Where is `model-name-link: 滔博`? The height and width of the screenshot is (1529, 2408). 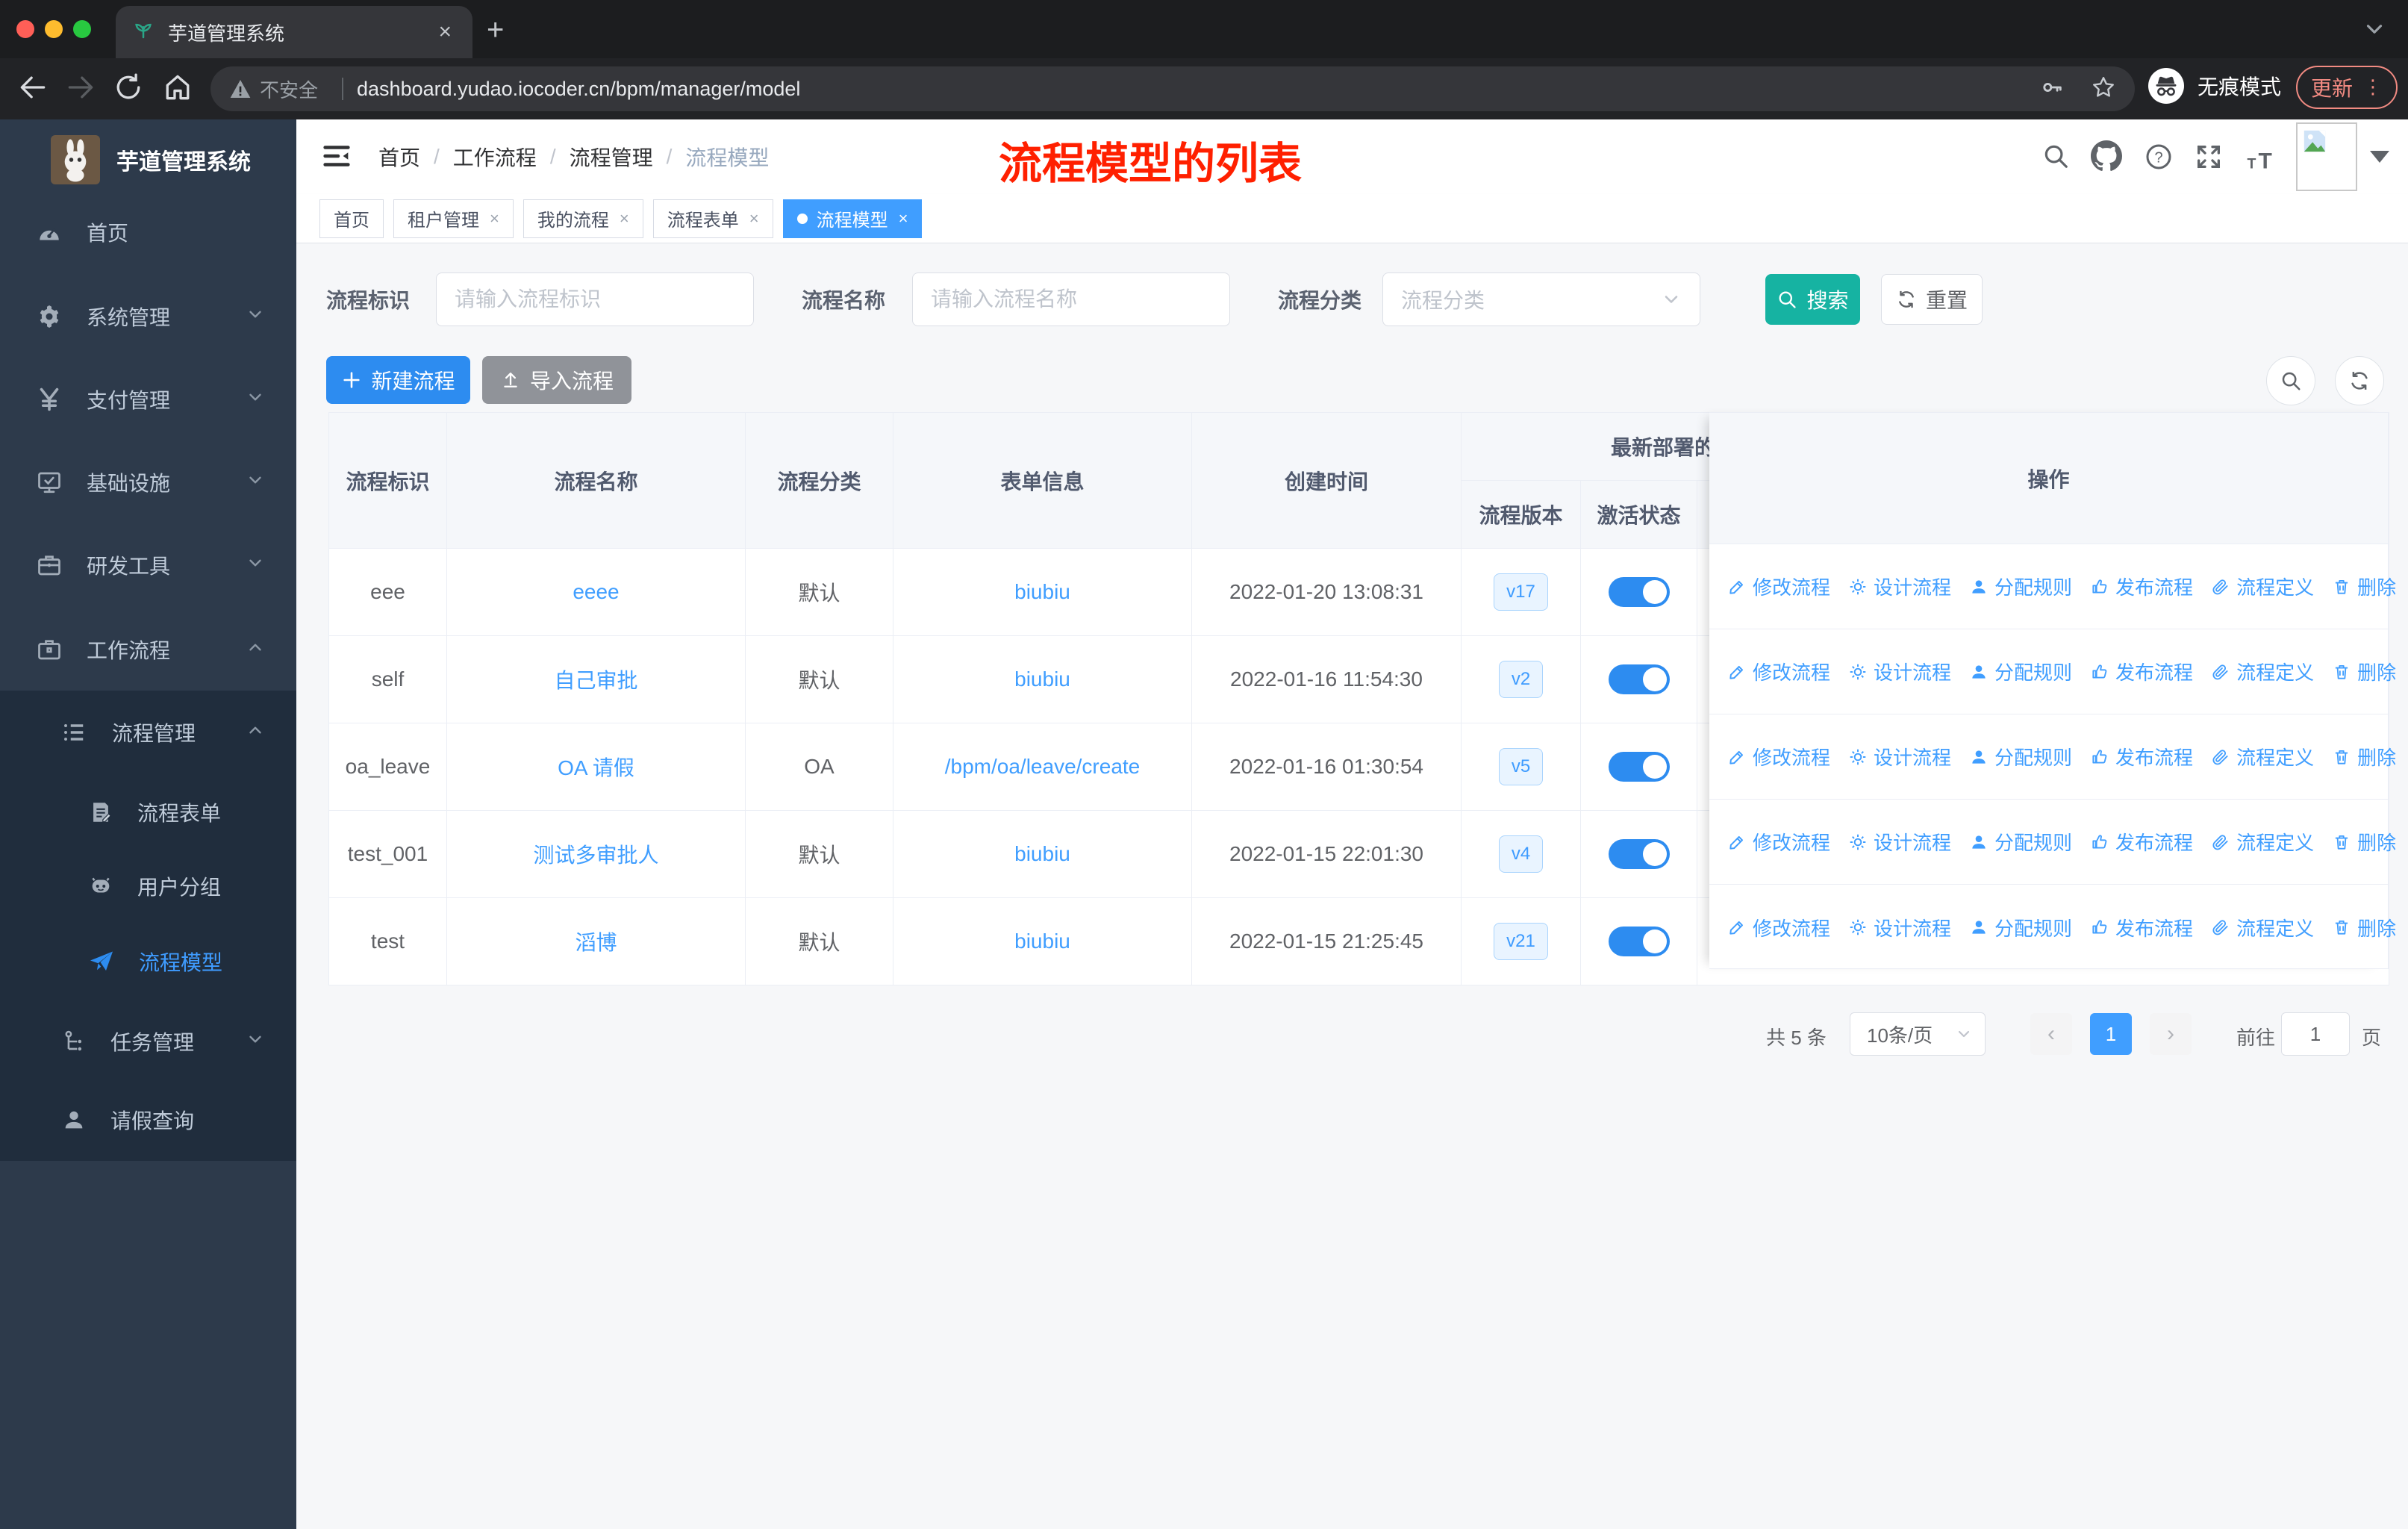 model-name-link: 滔博 is located at coordinates (596, 942).